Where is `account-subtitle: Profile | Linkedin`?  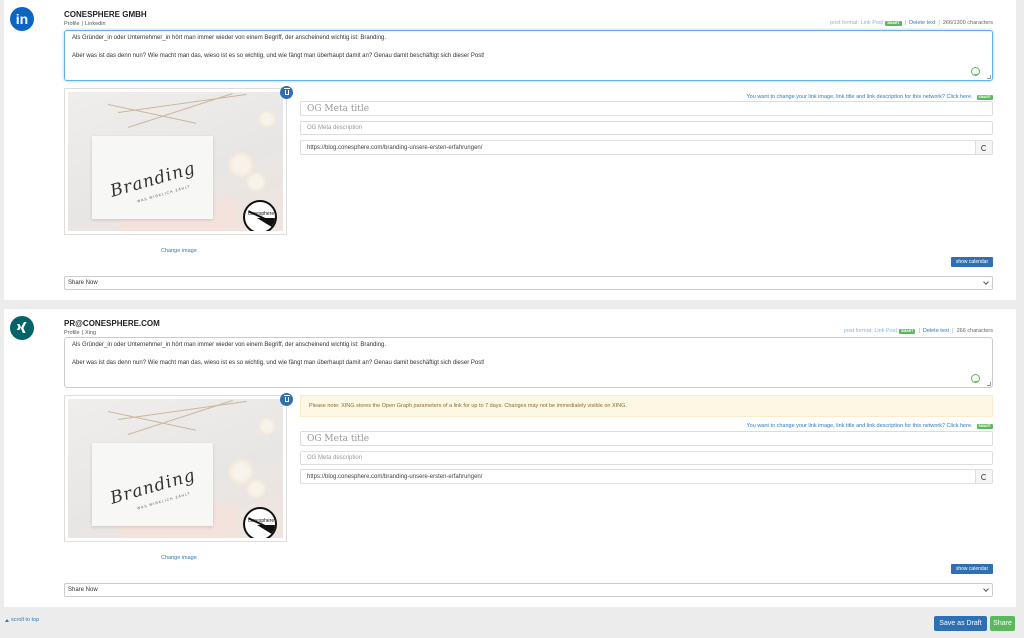
account-subtitle: Profile | Linkedin is located at coordinates (85, 24).